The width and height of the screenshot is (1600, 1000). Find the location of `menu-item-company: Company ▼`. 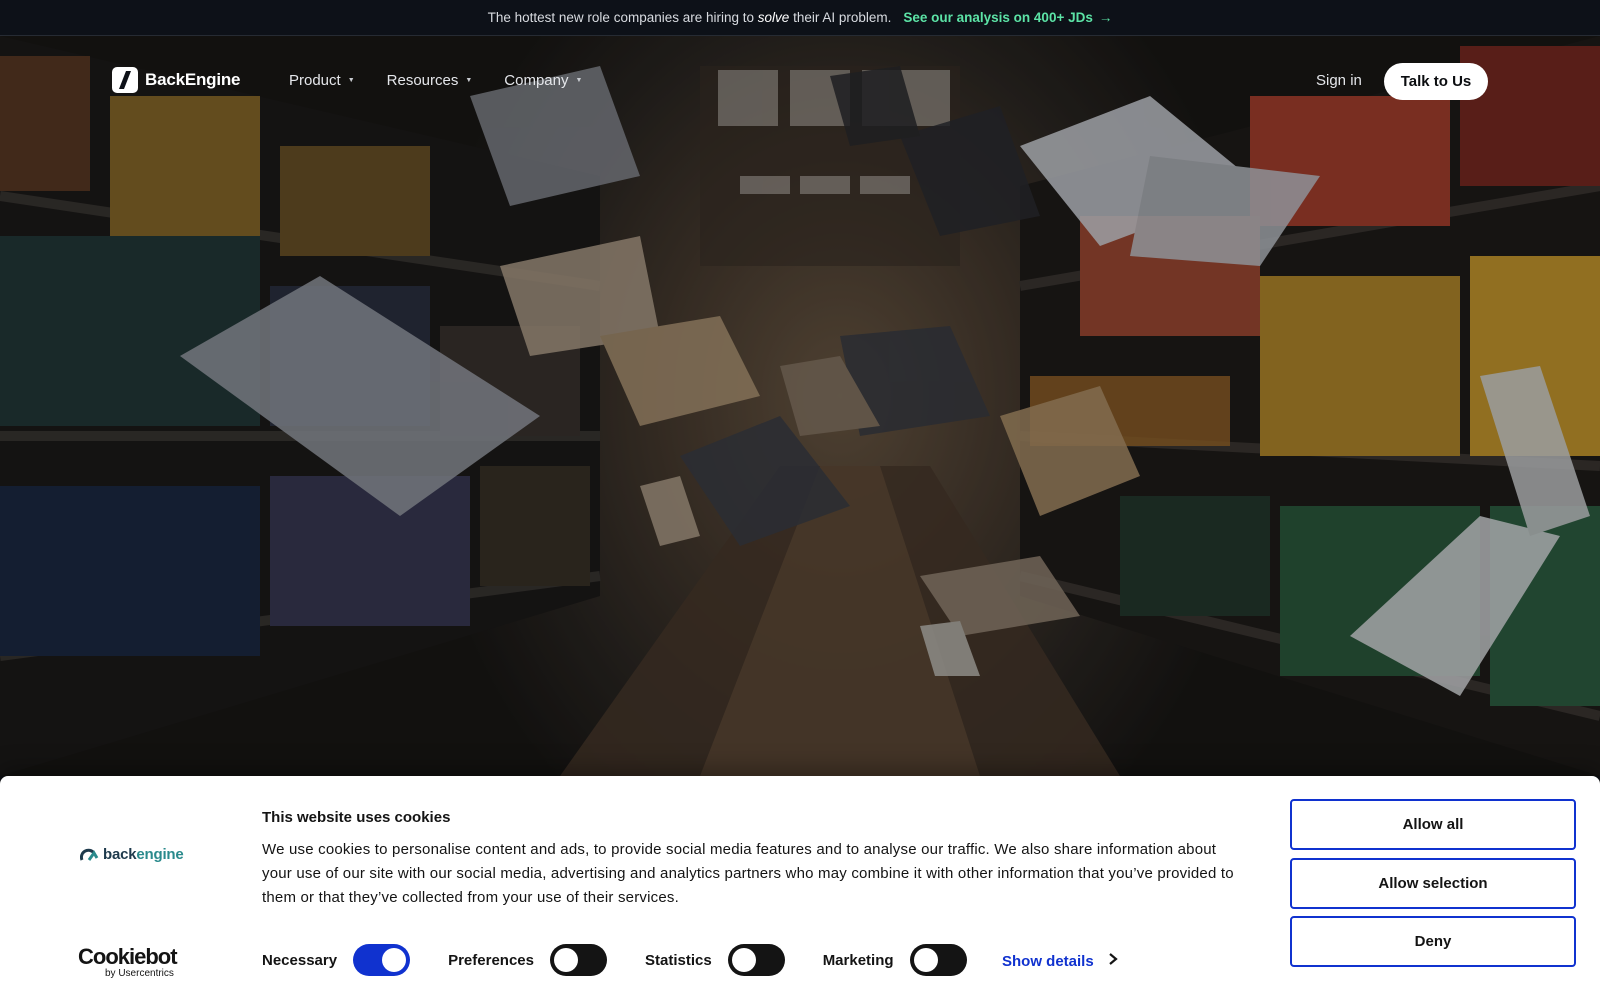

menu-item-company: Company ▼ is located at coordinates (543, 80).